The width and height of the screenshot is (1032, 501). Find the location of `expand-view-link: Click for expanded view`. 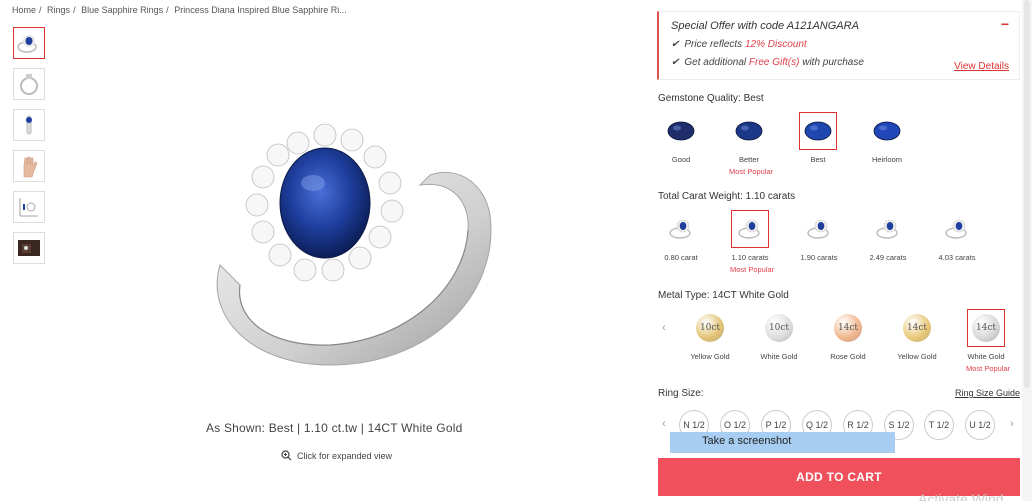

expand-view-link: Click for expanded view is located at coordinates (336, 455).